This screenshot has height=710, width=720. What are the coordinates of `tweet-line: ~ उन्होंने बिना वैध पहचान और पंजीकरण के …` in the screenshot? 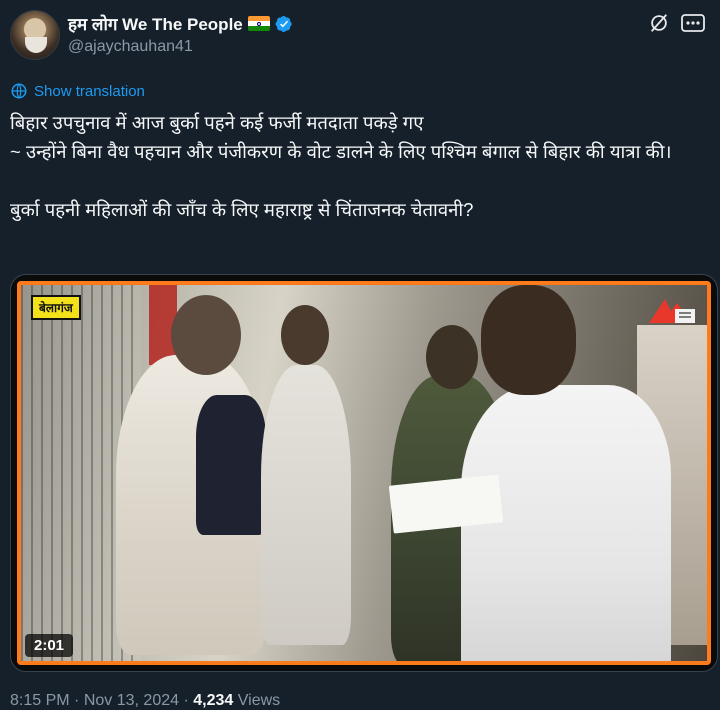 It's located at (341, 151).